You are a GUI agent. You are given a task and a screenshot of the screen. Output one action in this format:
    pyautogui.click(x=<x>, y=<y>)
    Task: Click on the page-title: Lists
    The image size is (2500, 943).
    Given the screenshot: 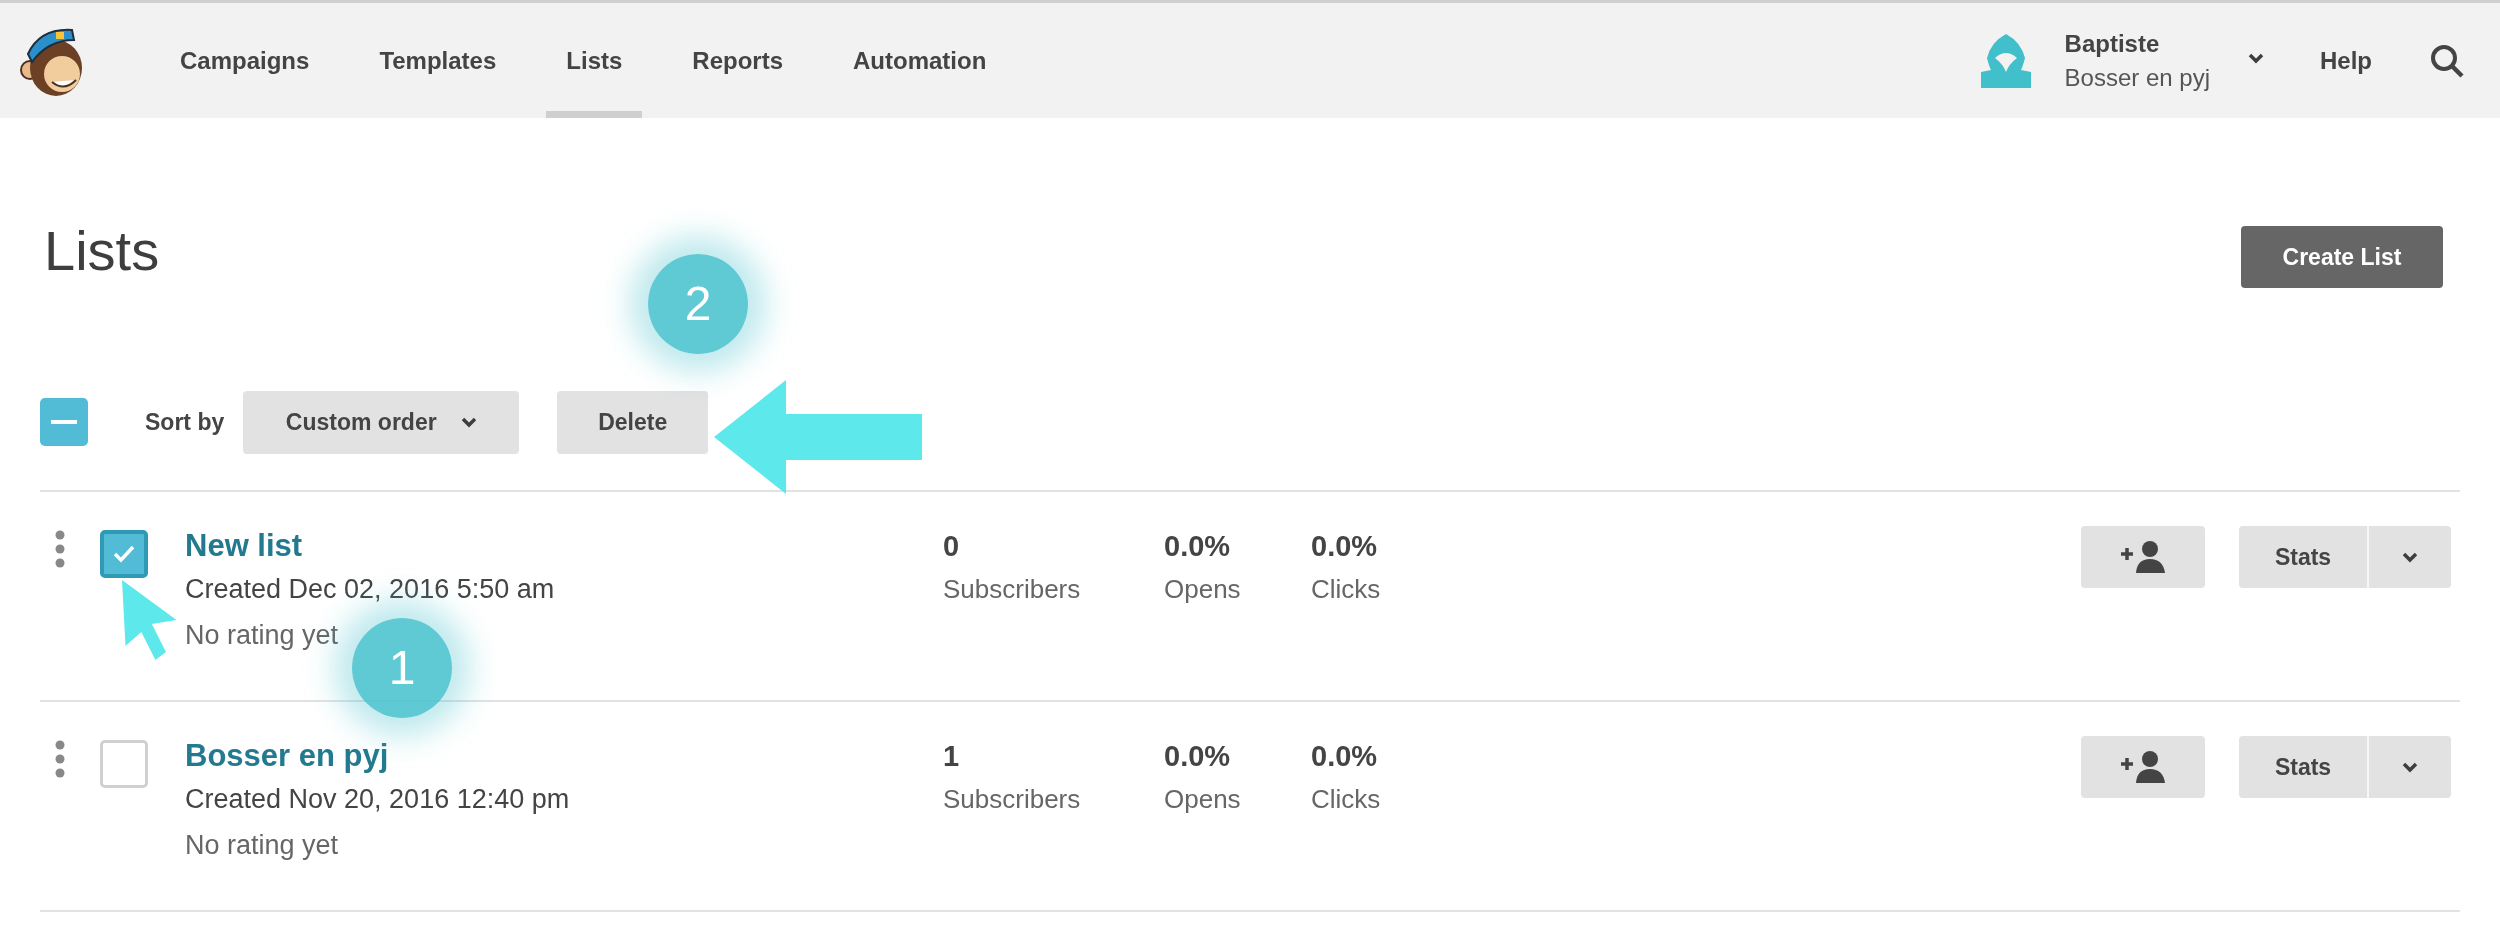 What is the action you would take?
    pyautogui.click(x=102, y=251)
    